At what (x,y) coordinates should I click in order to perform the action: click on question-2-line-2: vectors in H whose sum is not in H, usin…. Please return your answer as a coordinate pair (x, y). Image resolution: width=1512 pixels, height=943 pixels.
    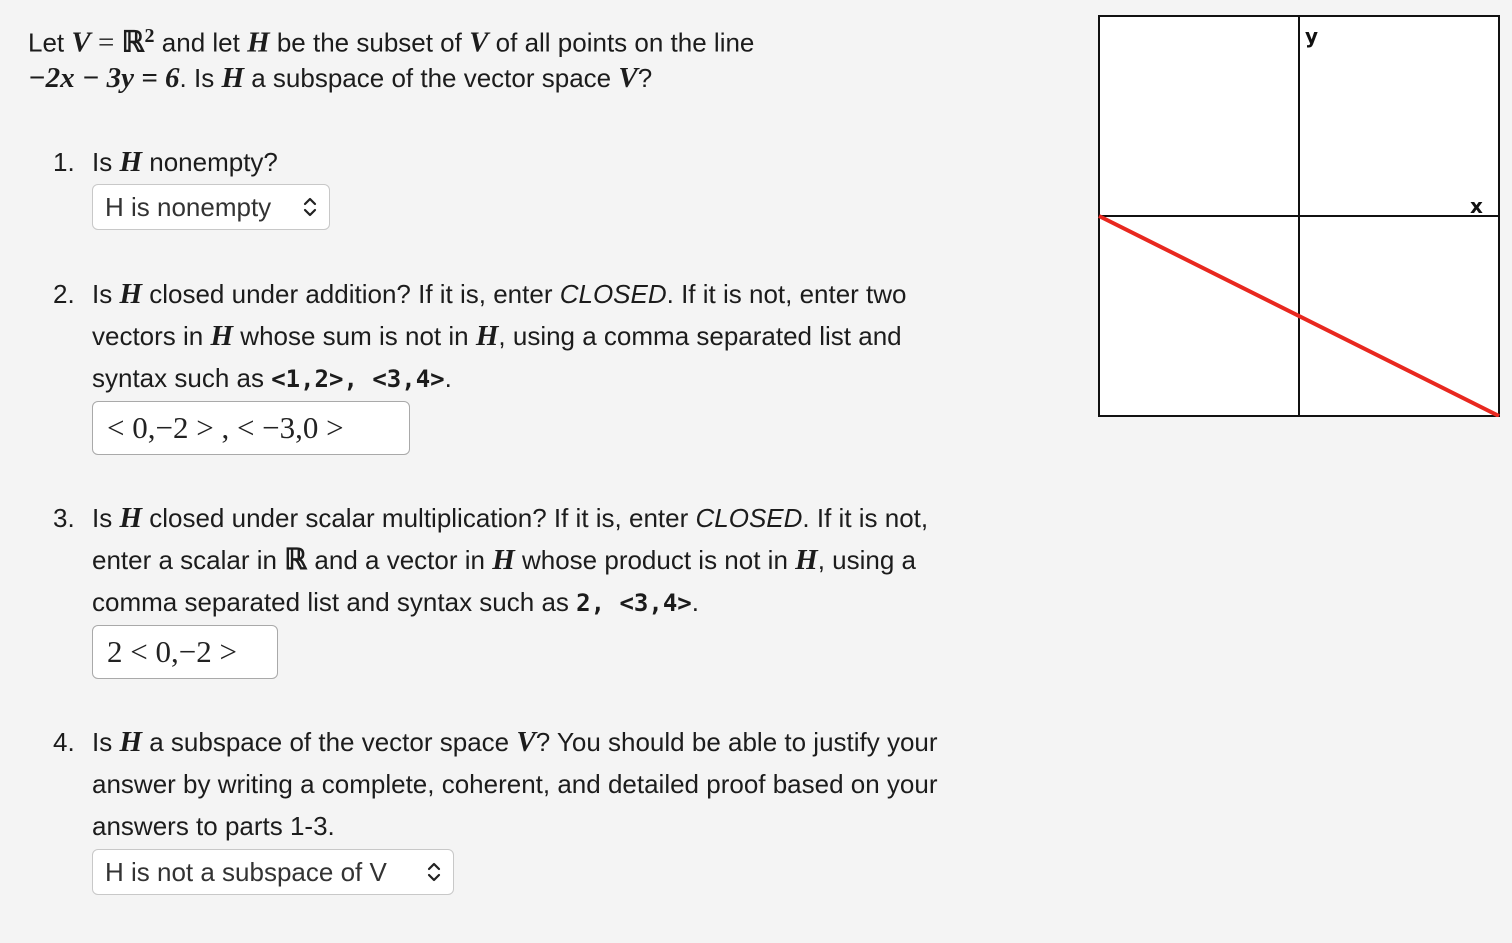
    Looking at the image, I should click on (497, 336).